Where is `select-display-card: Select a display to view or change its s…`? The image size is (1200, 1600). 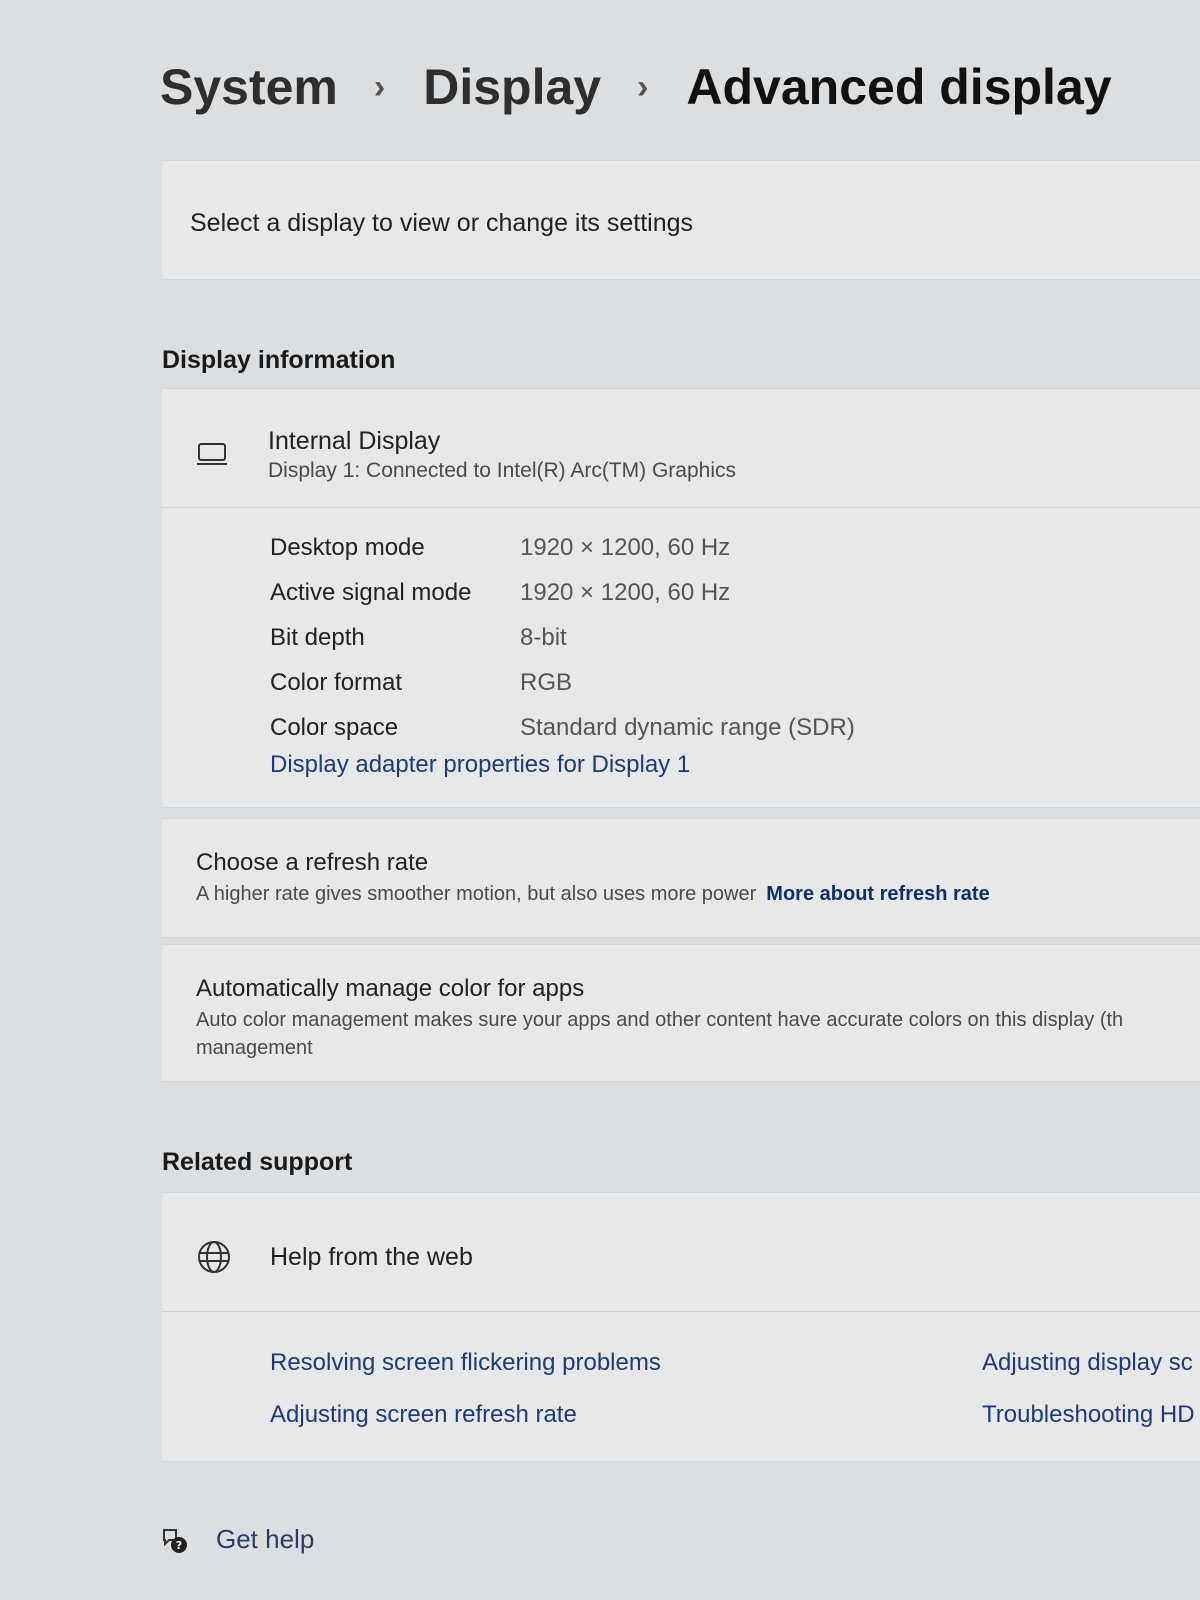 select-display-card: Select a display to view or change its s… is located at coordinates (681, 220).